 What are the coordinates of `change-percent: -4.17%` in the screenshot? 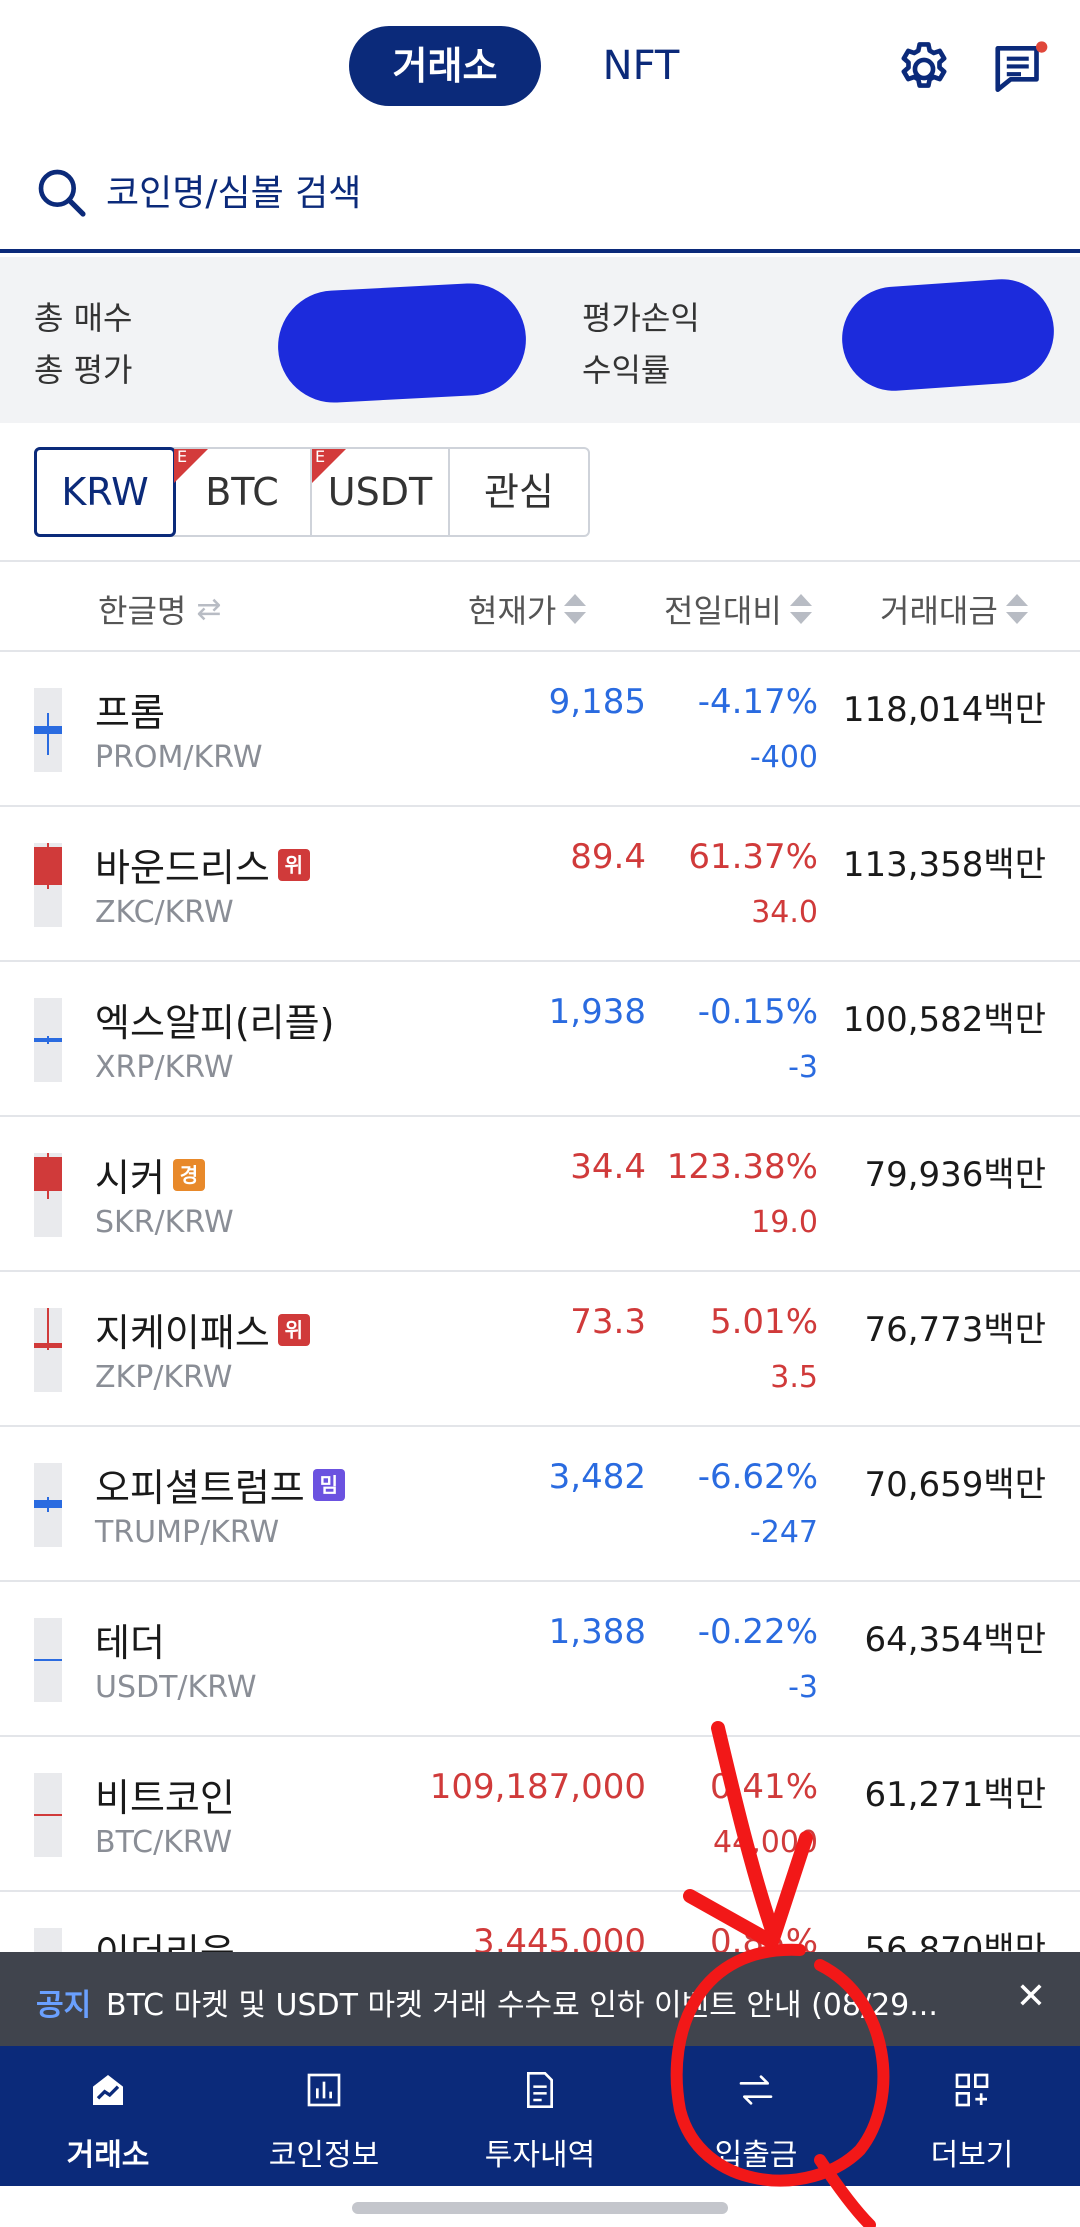 It's located at (757, 702).